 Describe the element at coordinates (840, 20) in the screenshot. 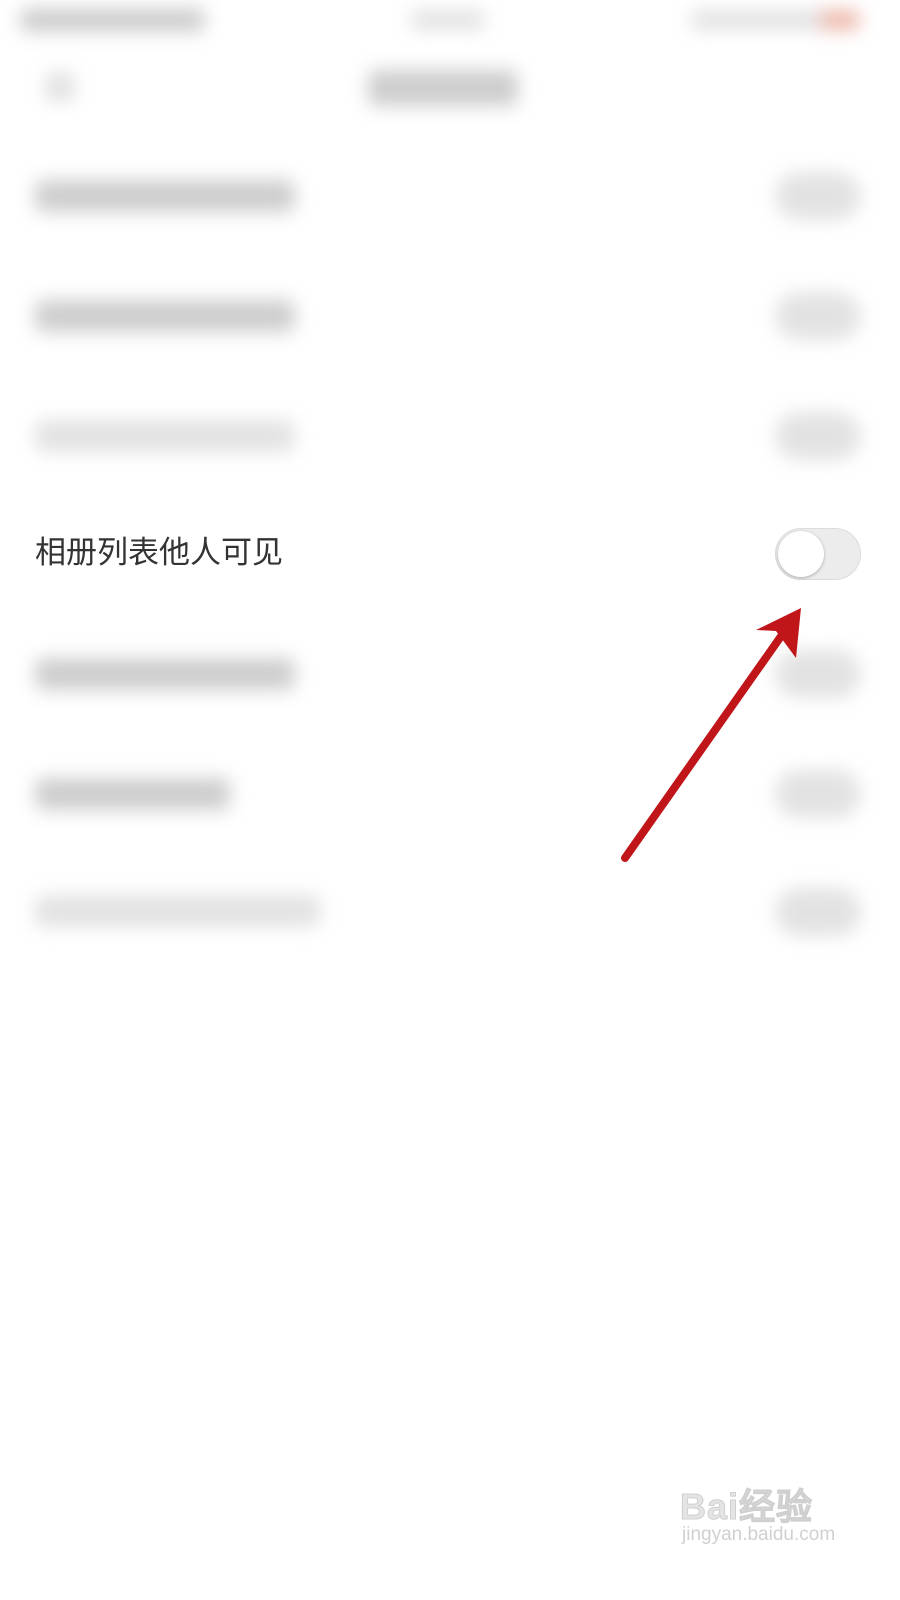

I see `status-bar-battery` at that location.